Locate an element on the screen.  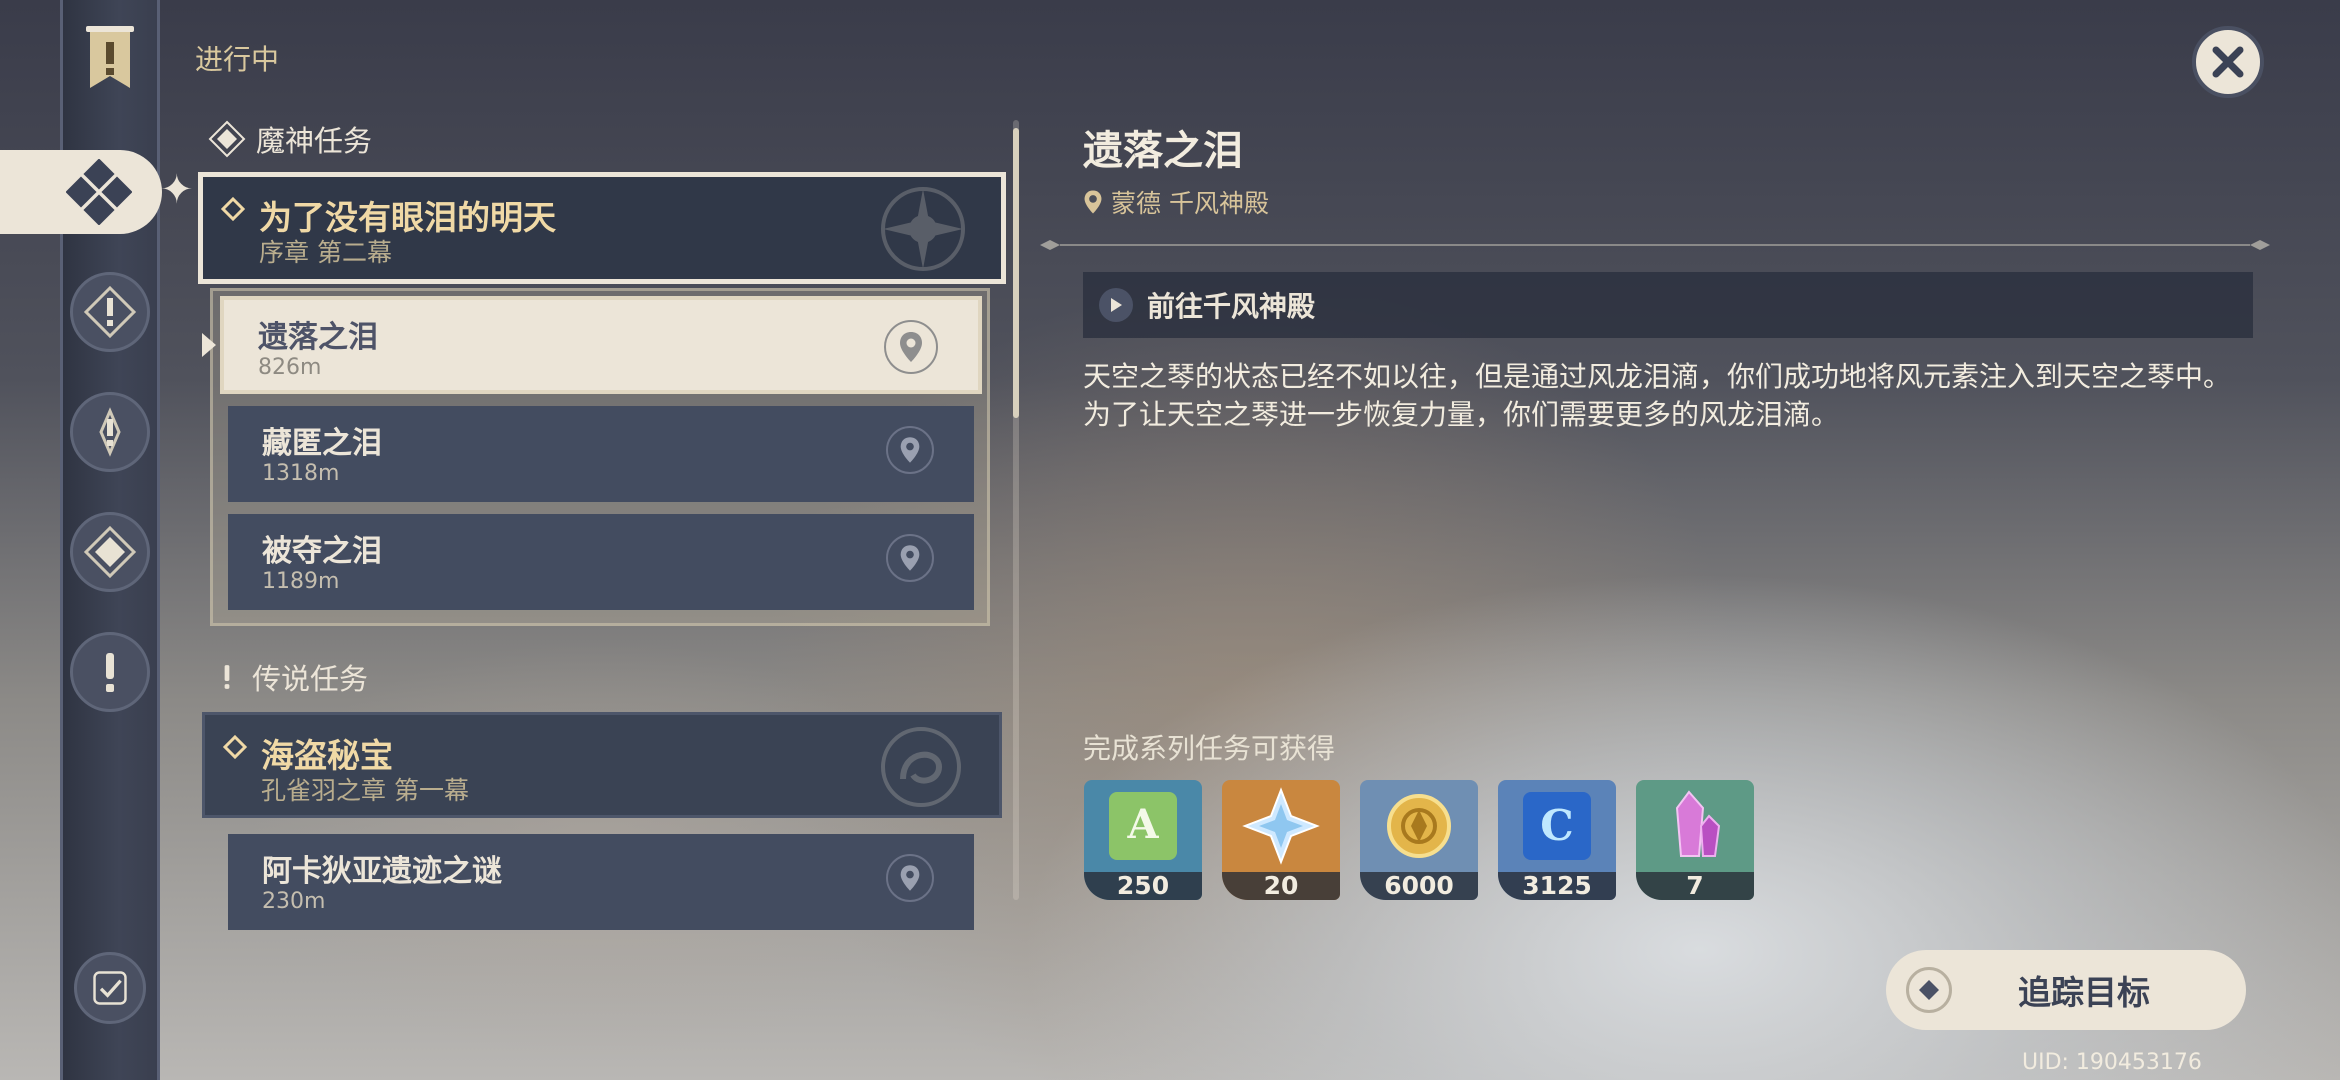
completed-quests-button is located at coordinates (110, 988).